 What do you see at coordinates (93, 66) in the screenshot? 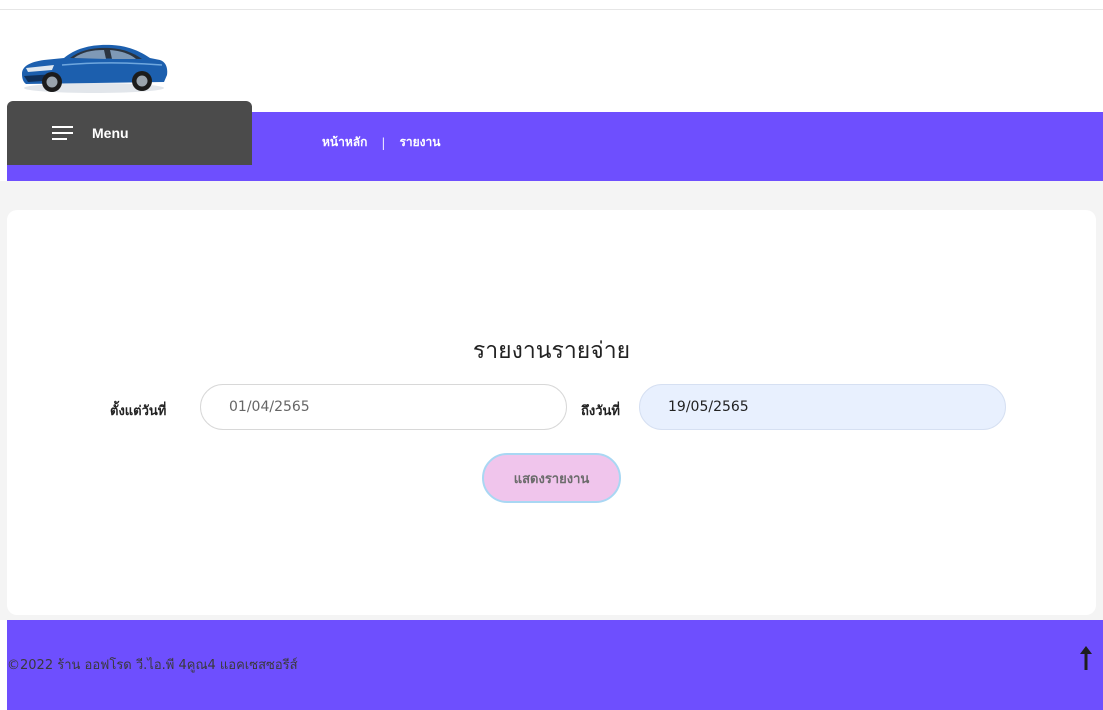
I see `car-logo-icon` at bounding box center [93, 66].